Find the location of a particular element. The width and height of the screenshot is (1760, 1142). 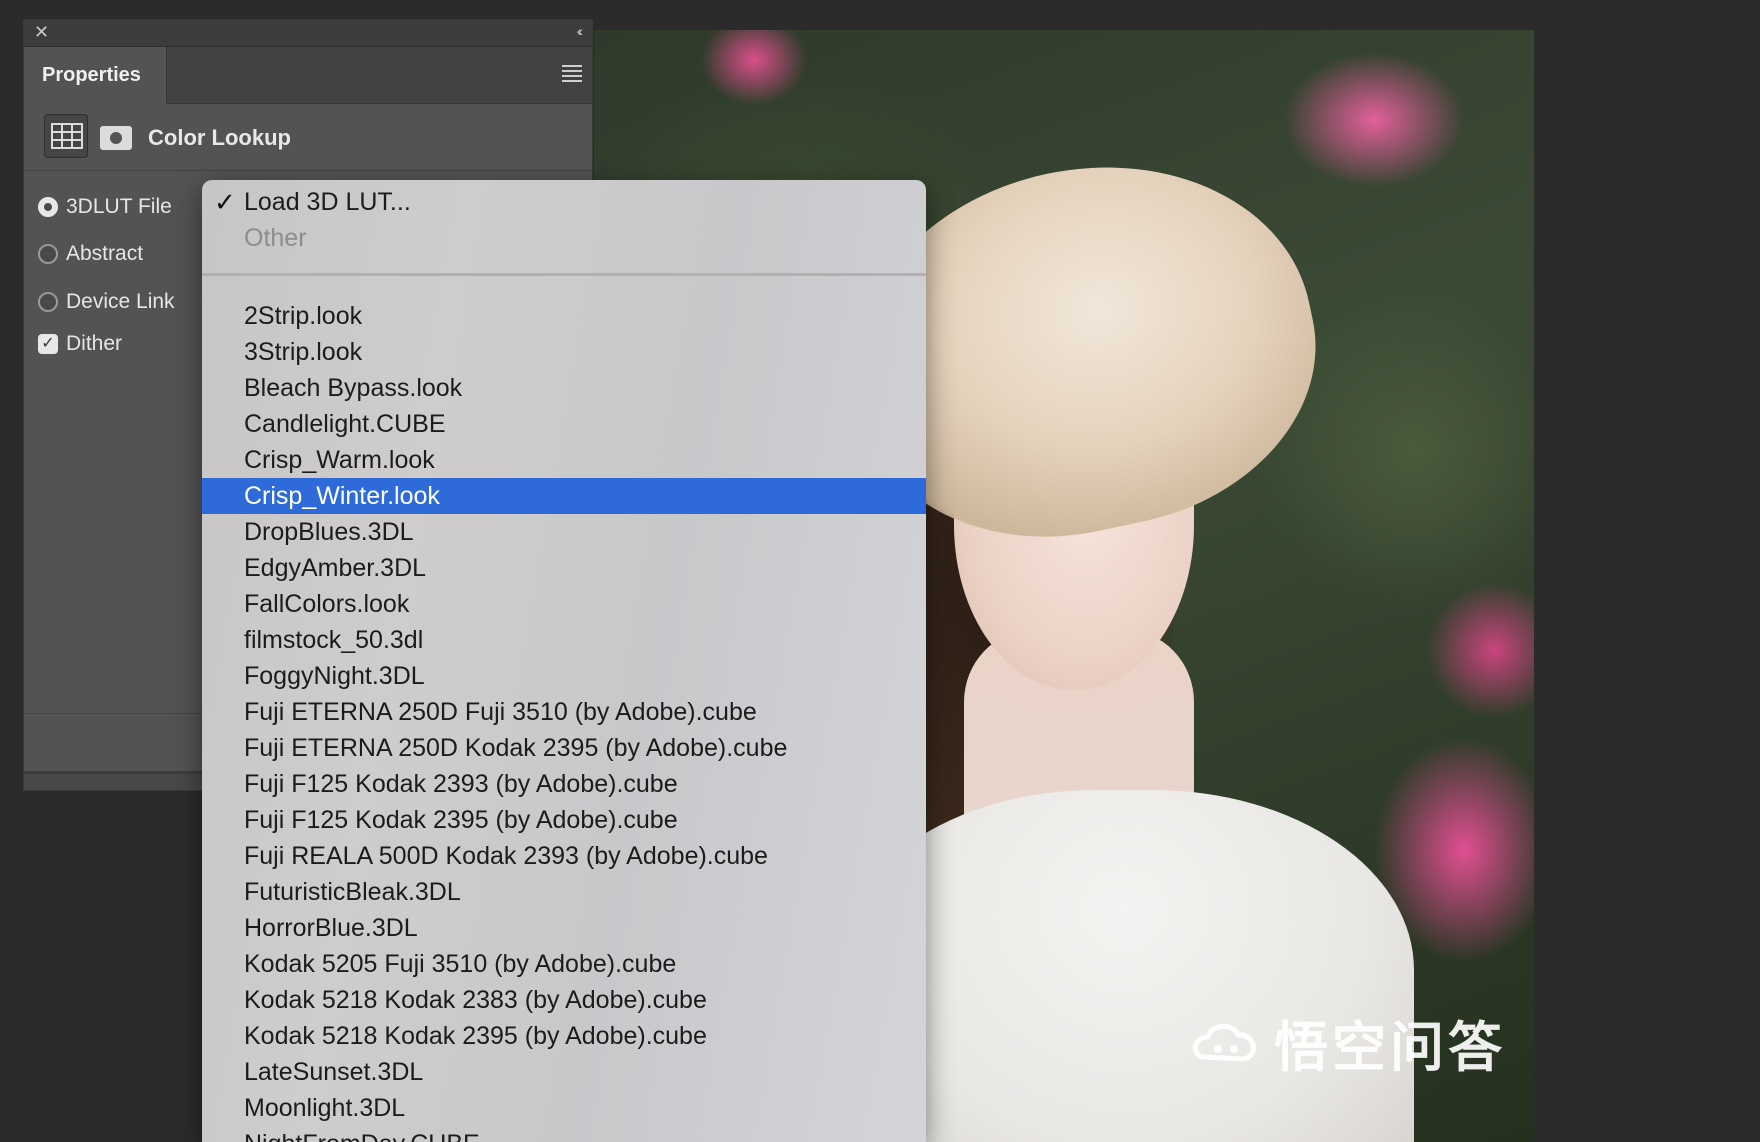

adjustment-title: Color Lookup is located at coordinates (219, 137).